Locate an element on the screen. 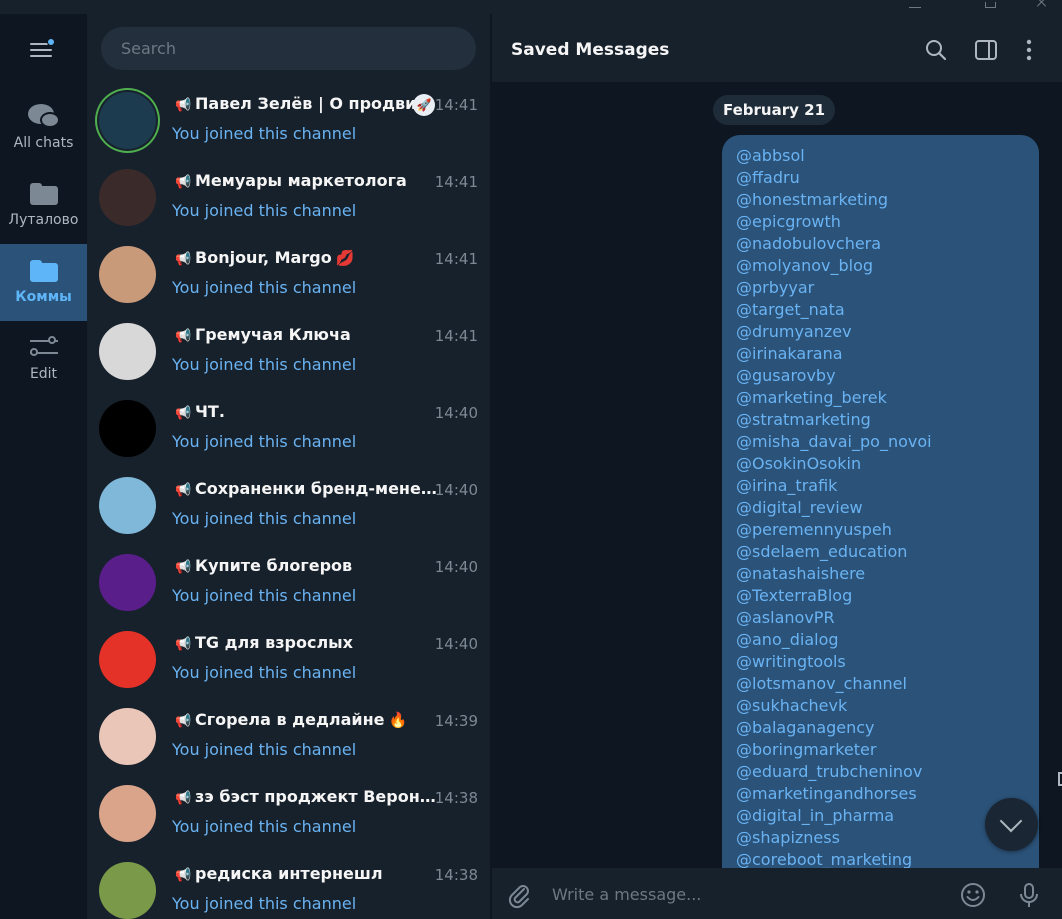  chat-name-emoji: 🔥 is located at coordinates (398, 720).